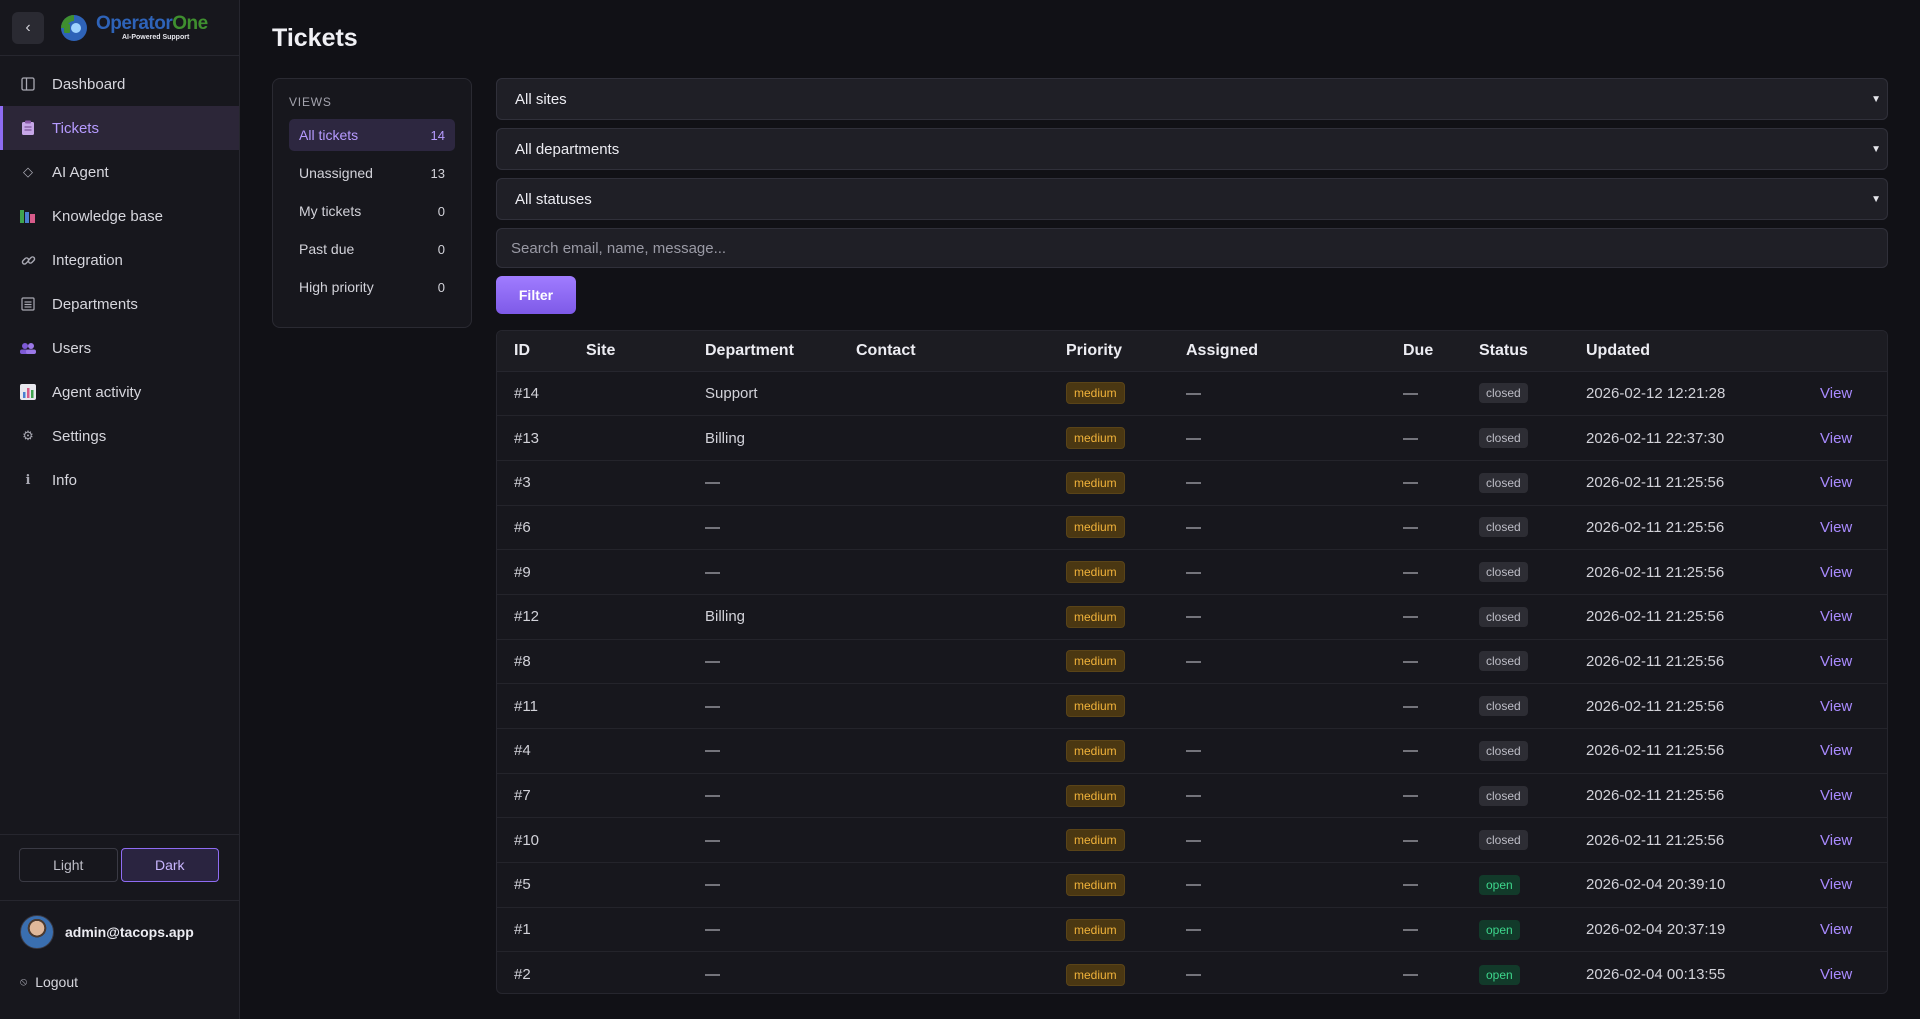 Image resolution: width=1920 pixels, height=1019 pixels. I want to click on column-header-updated: Updated, so click(1686, 351).